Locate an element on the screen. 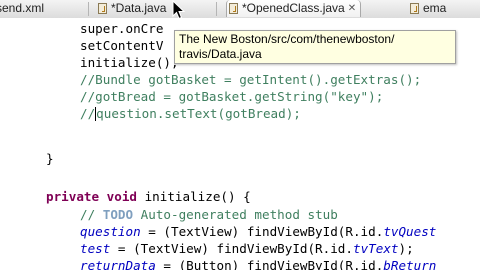  field-text: bReturn is located at coordinates (410, 264).